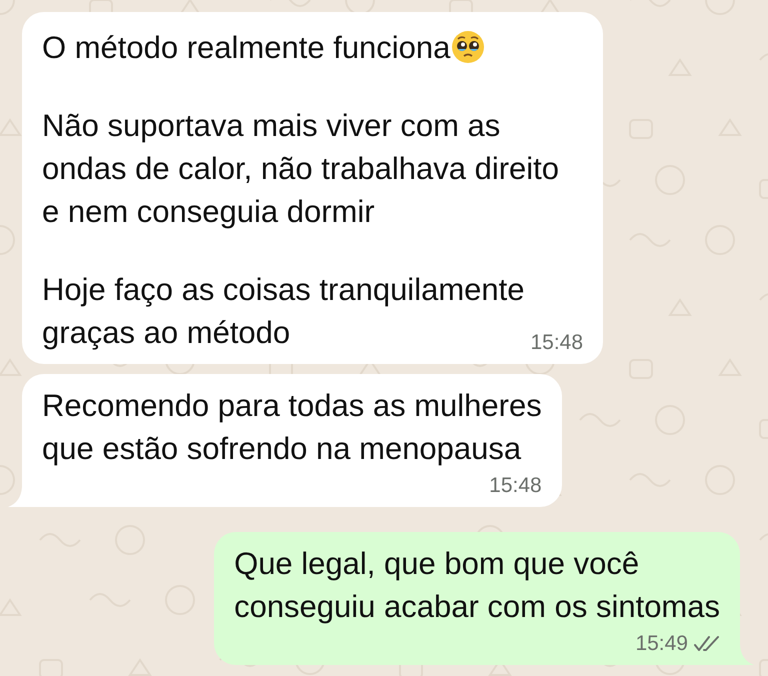  Describe the element at coordinates (477, 585) in the screenshot. I see `message-text: Que legal, que bom que você conseguiu acabar com os sintomas` at that location.